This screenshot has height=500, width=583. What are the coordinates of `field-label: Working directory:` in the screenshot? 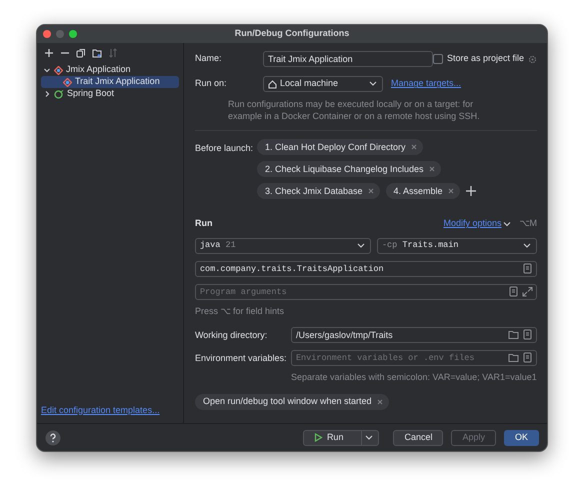 It's located at (231, 335).